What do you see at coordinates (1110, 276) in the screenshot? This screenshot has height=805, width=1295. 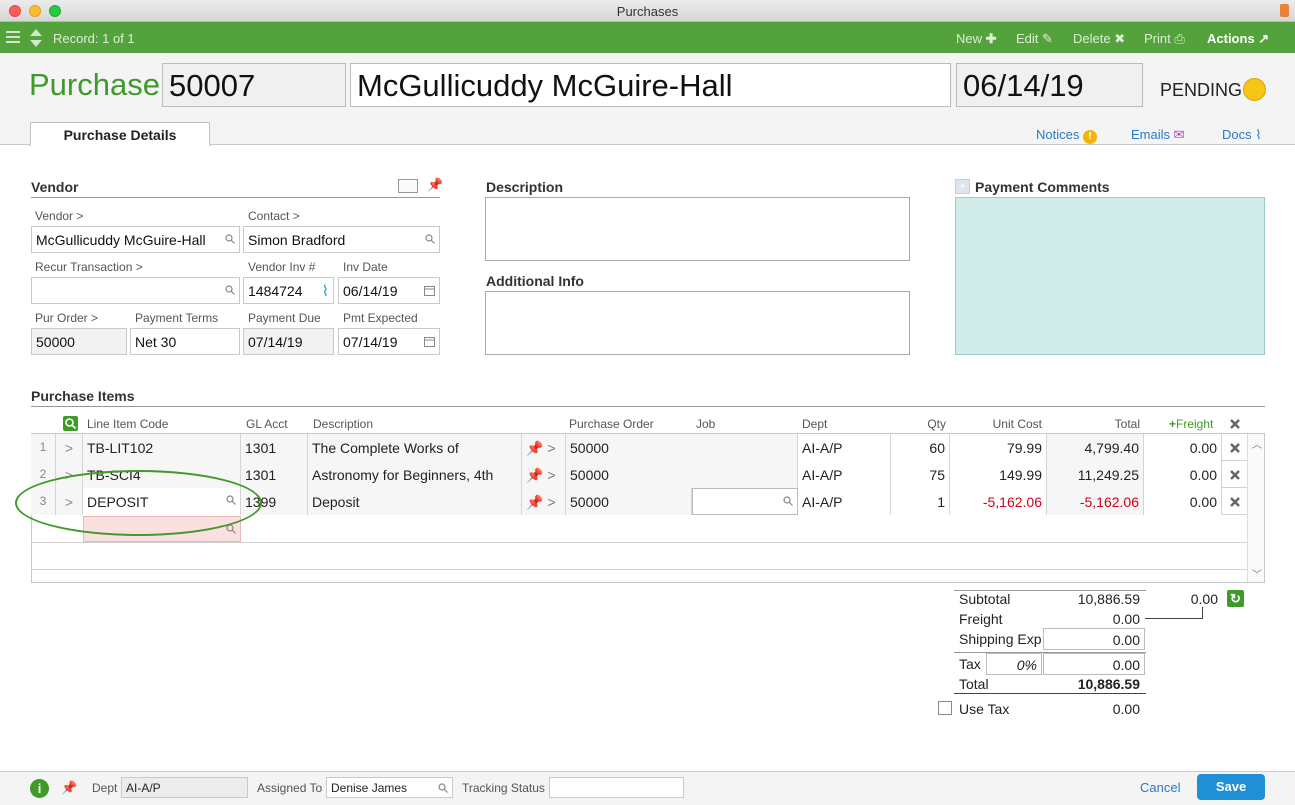 I see `payment-comments-textarea` at bounding box center [1110, 276].